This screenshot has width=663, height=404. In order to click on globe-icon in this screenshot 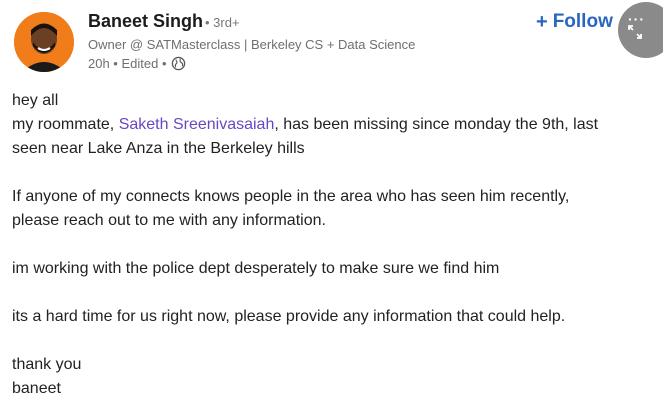, I will do `click(178, 63)`.